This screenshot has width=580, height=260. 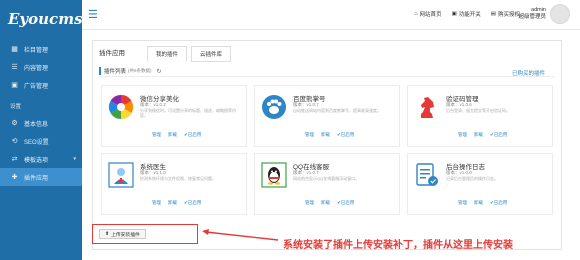 What do you see at coordinates (427, 107) in the screenshot?
I see `knight-icon` at bounding box center [427, 107].